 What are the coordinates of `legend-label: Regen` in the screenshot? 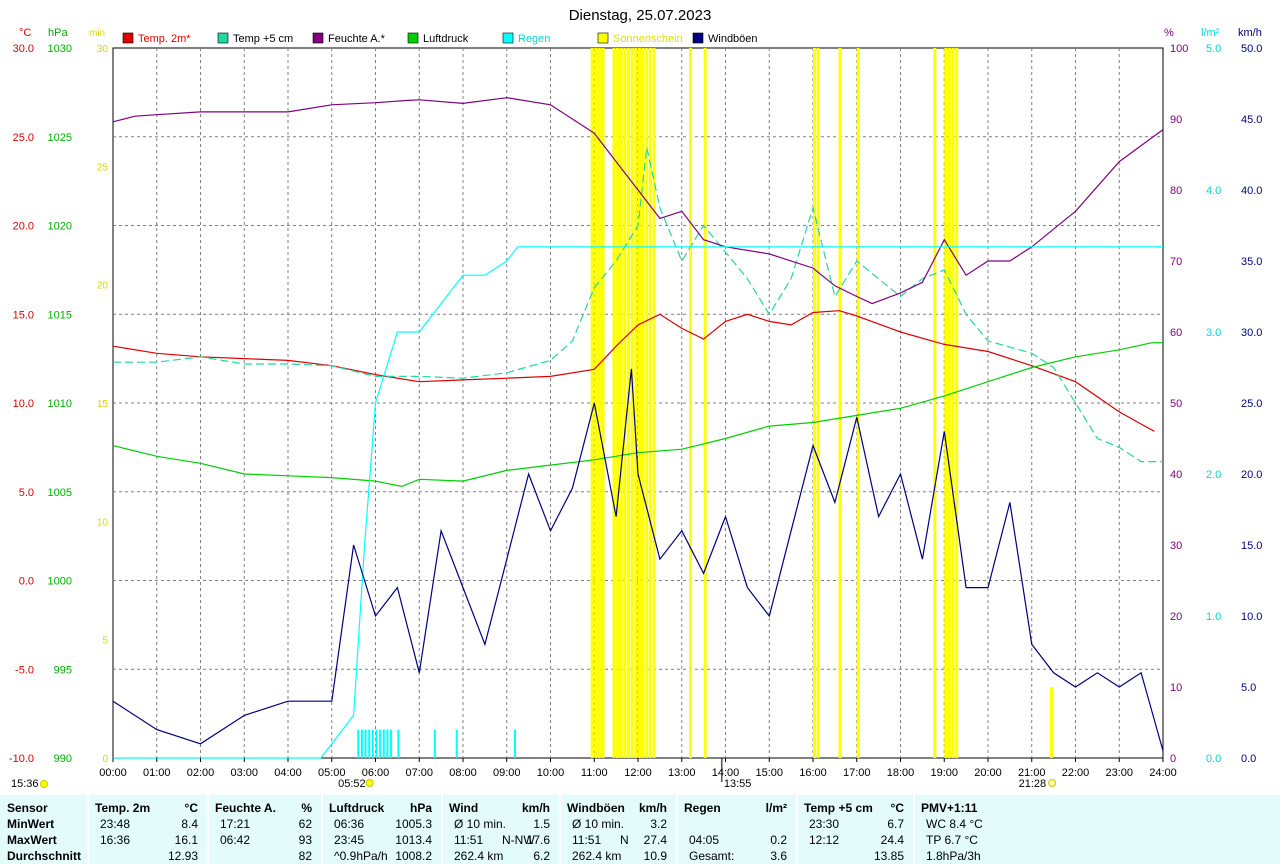 It's located at (534, 39).